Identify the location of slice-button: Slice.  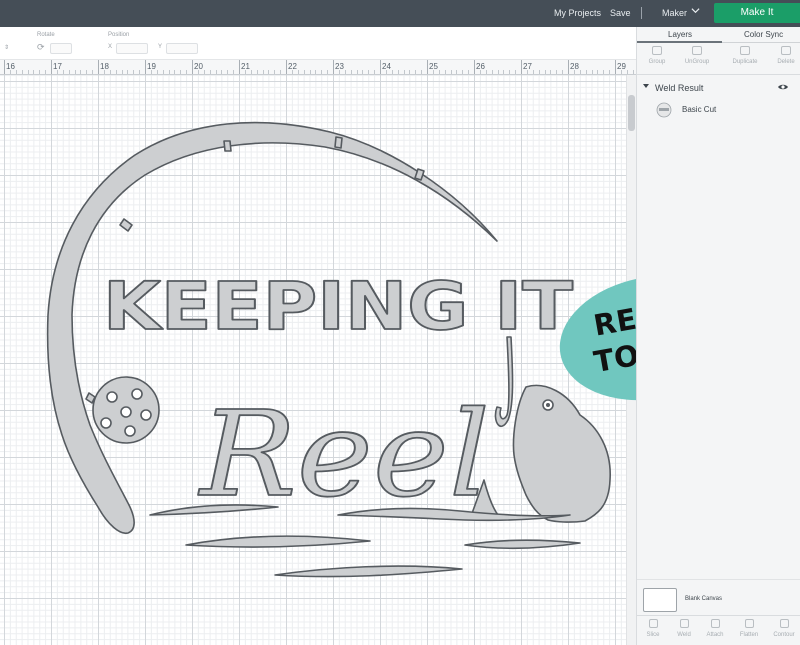
(653, 628).